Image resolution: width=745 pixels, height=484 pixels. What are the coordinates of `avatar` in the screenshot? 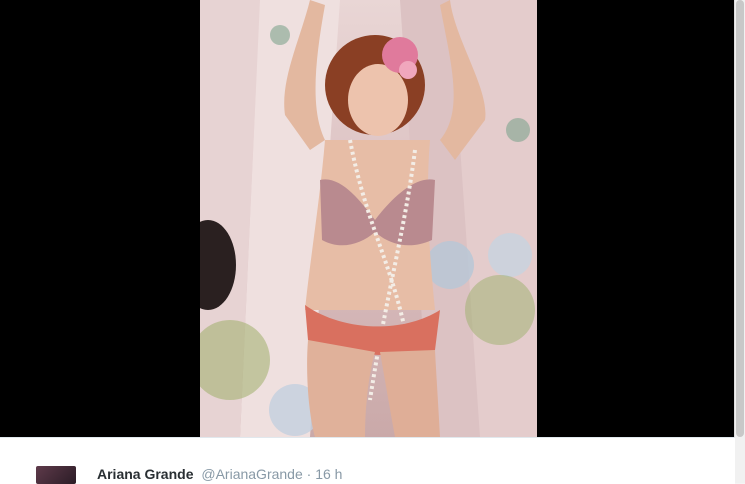 It's located at (56, 475).